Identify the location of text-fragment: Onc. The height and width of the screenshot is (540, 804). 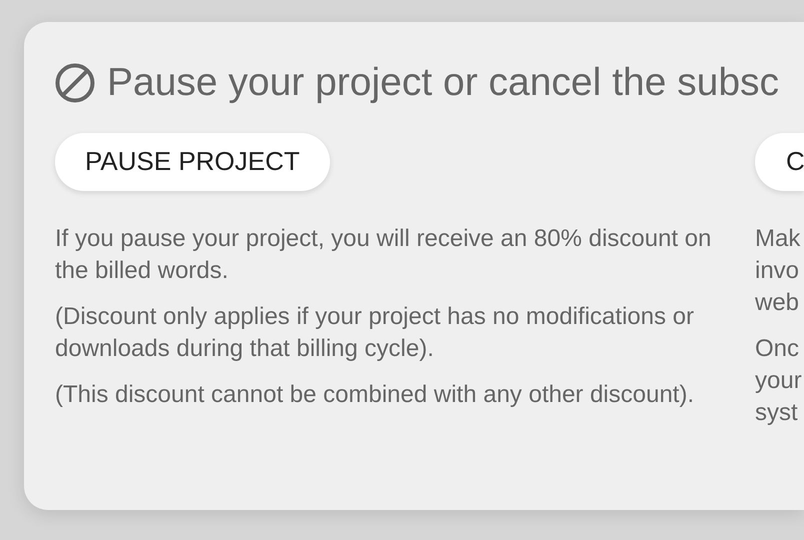
(777, 349).